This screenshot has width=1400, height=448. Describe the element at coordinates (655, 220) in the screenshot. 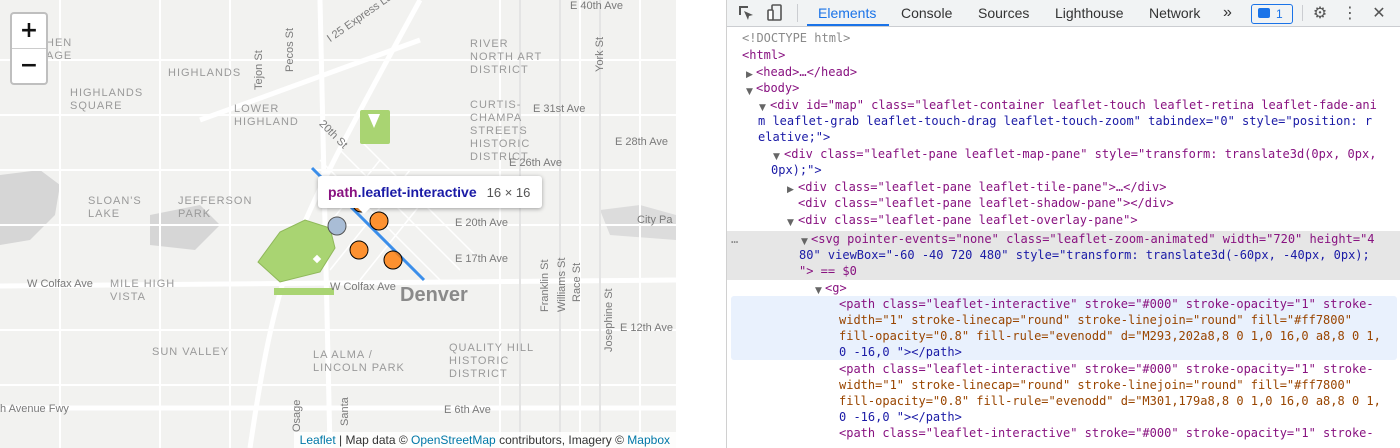

I see `street-label-city-park: City Pa` at that location.